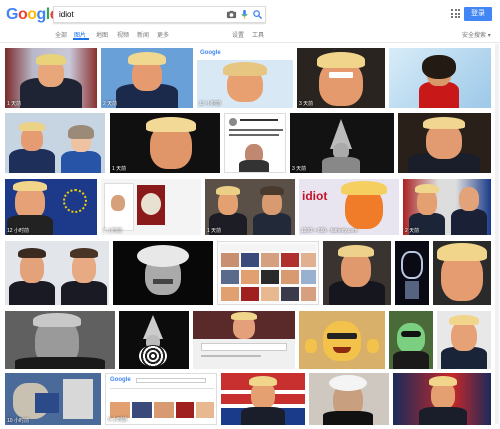 The image size is (500, 429). What do you see at coordinates (349, 207) in the screenshot?
I see `image-result: idiot 1200 × 650 - fatherly.com` at bounding box center [349, 207].